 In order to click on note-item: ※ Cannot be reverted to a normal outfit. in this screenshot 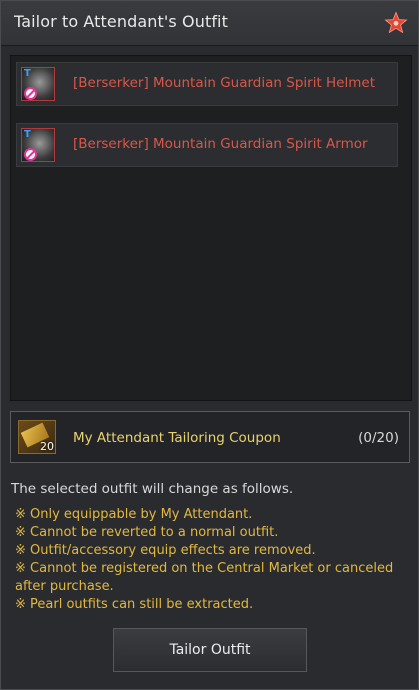, I will do `click(147, 532)`.